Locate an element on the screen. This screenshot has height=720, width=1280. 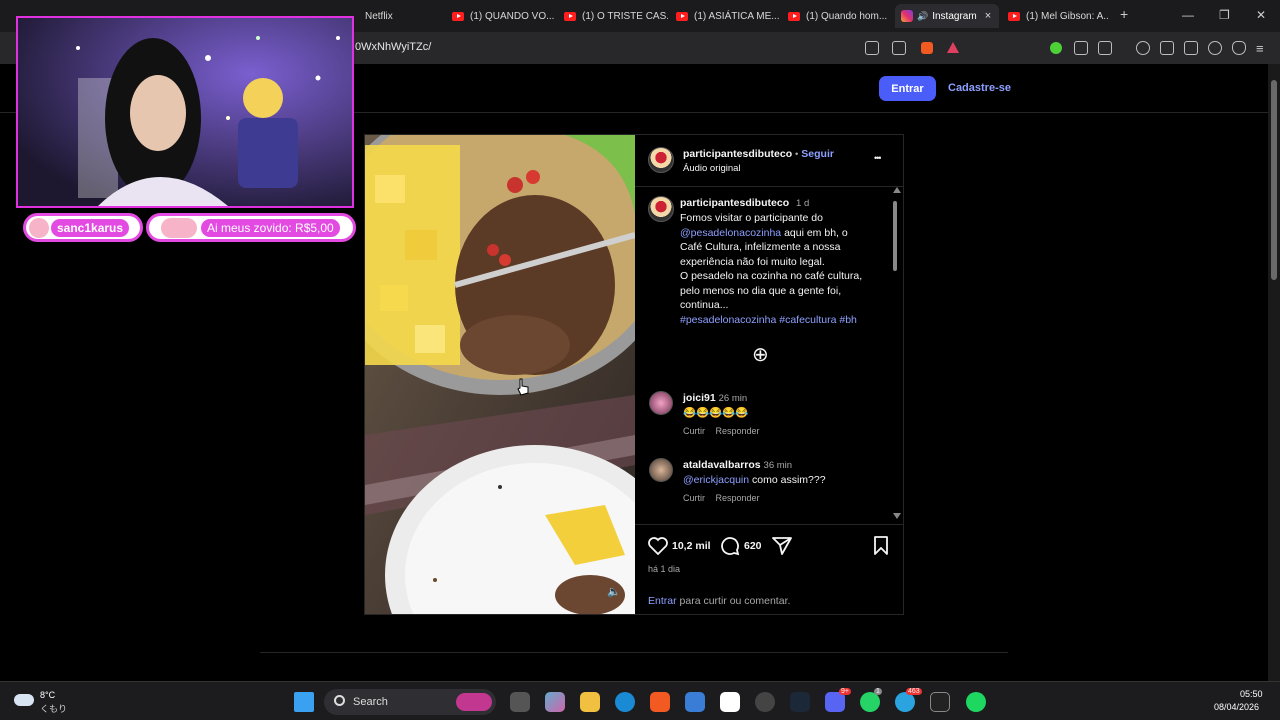
heart-icon is located at coordinates (658, 546).